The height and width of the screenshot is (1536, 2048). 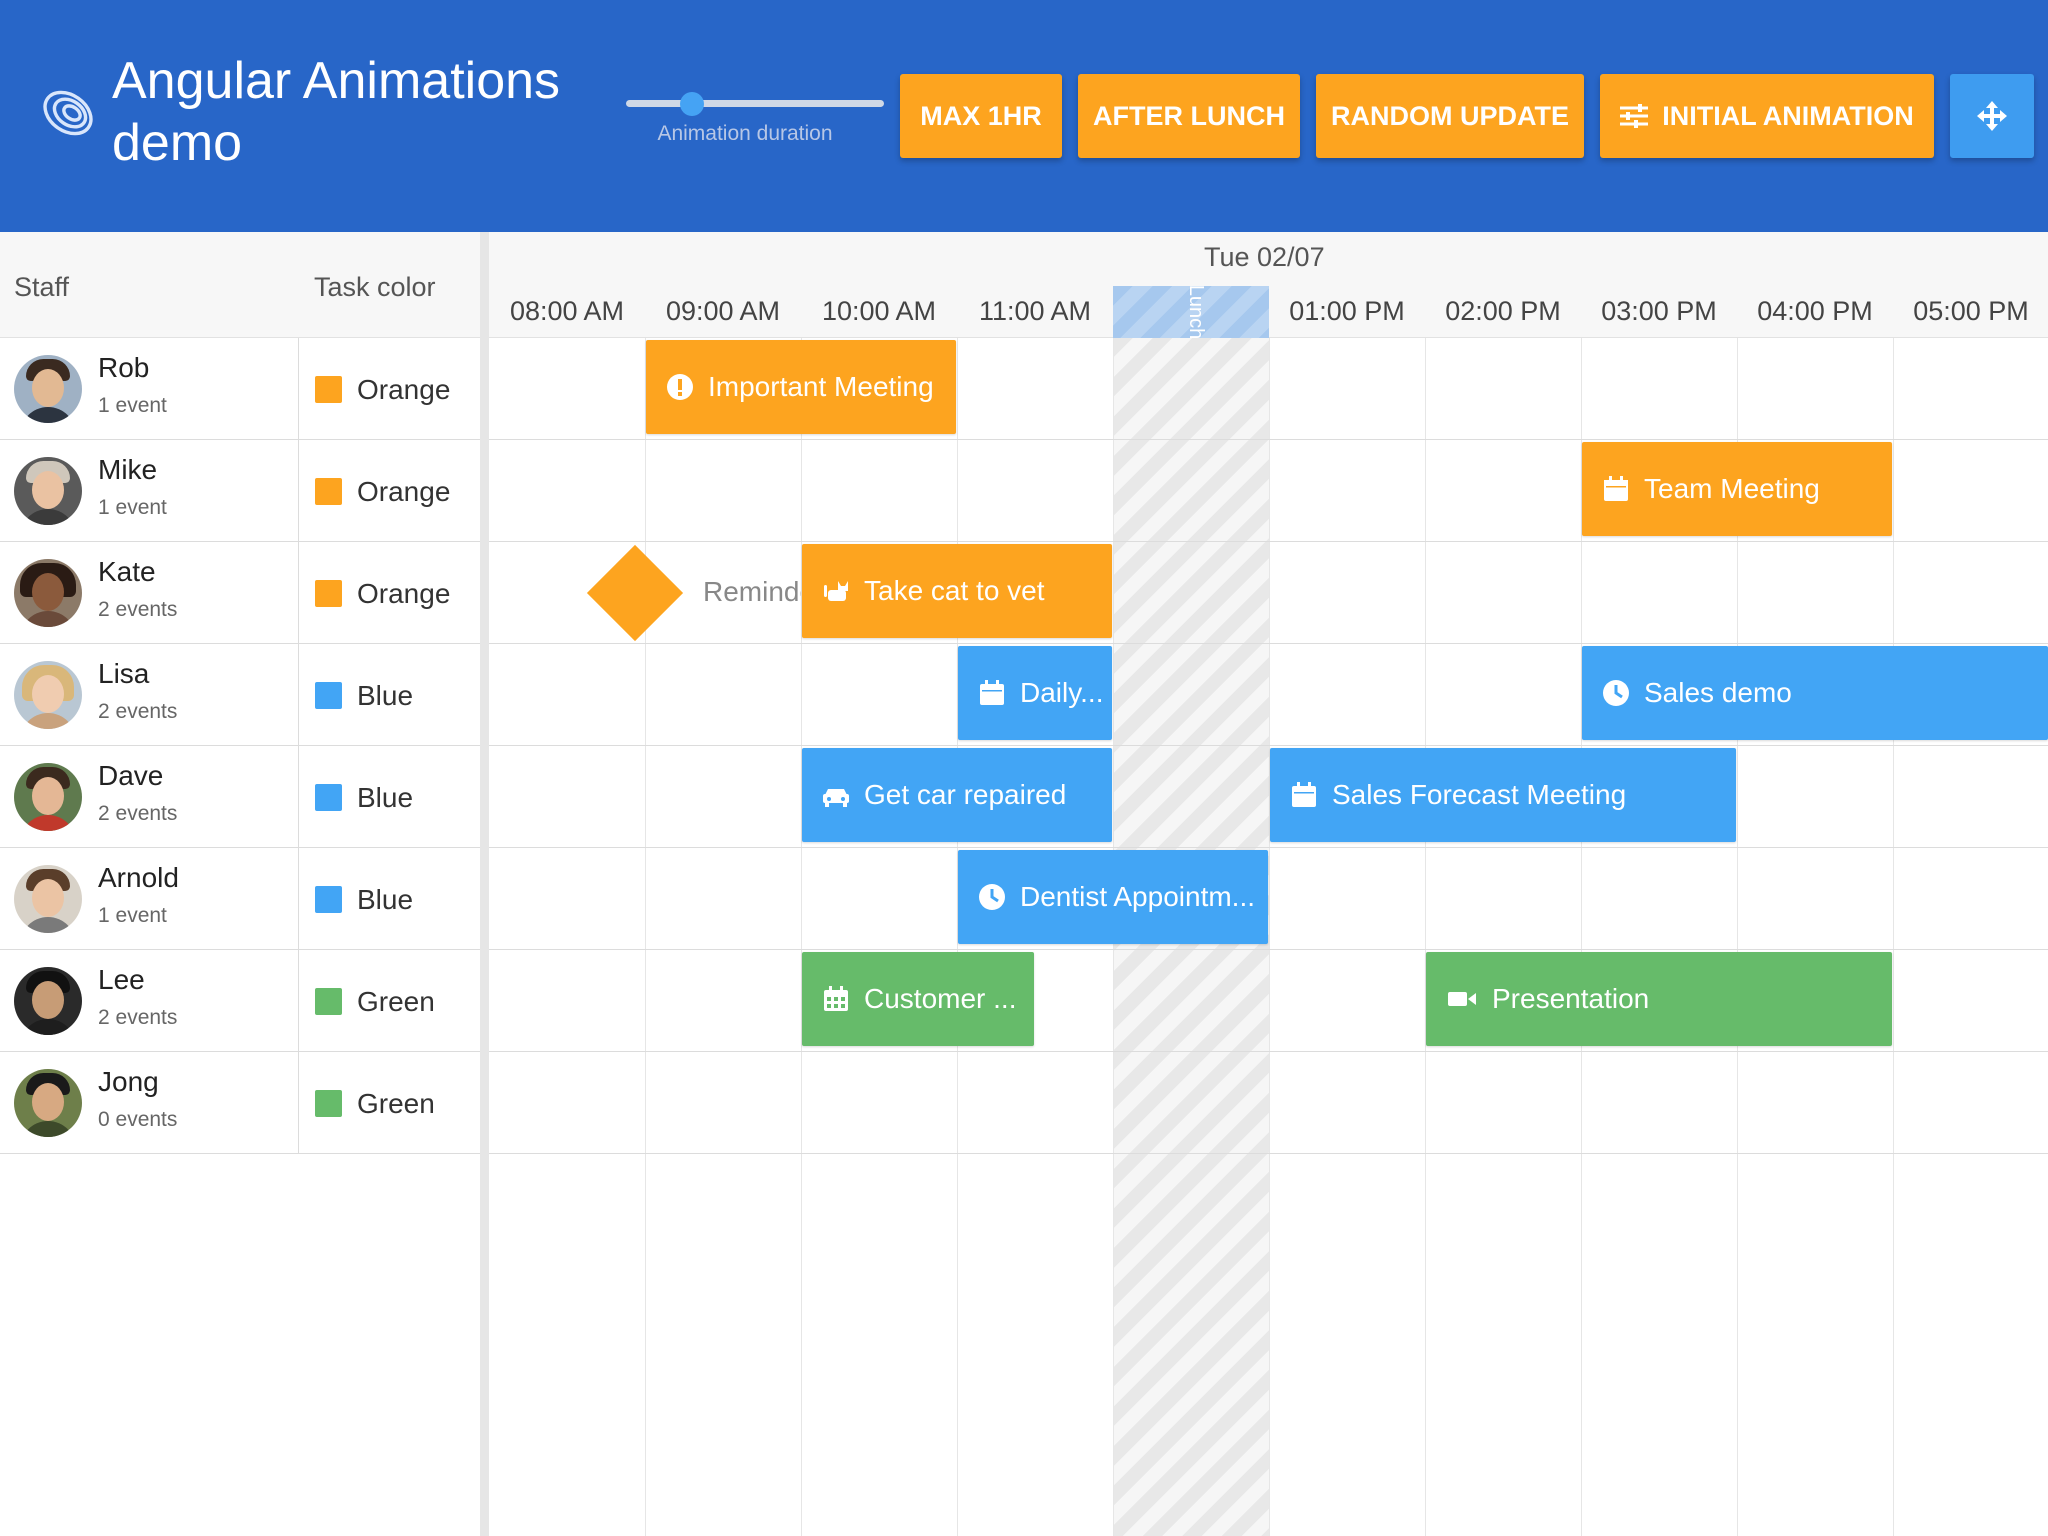 What do you see at coordinates (68, 113) in the screenshot?
I see `spiral-logo-icon` at bounding box center [68, 113].